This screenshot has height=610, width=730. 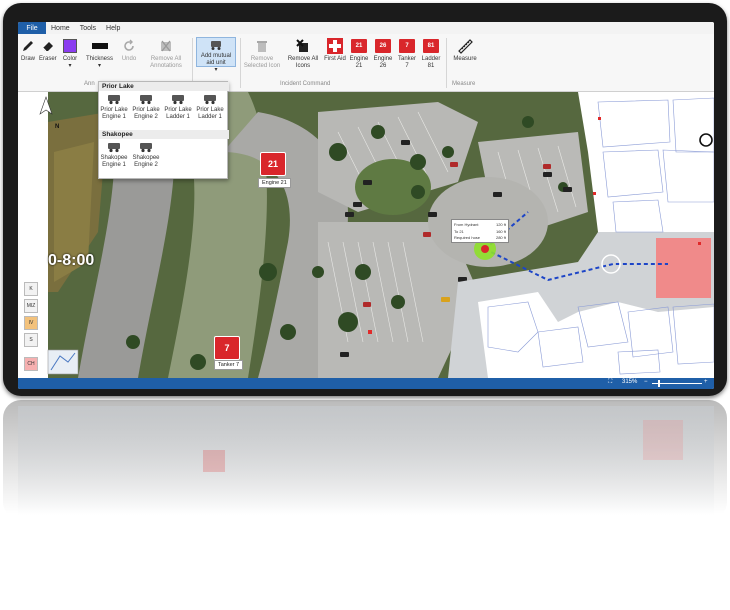 I want to click on timer-overlay: 0-8:00, so click(x=71, y=260).